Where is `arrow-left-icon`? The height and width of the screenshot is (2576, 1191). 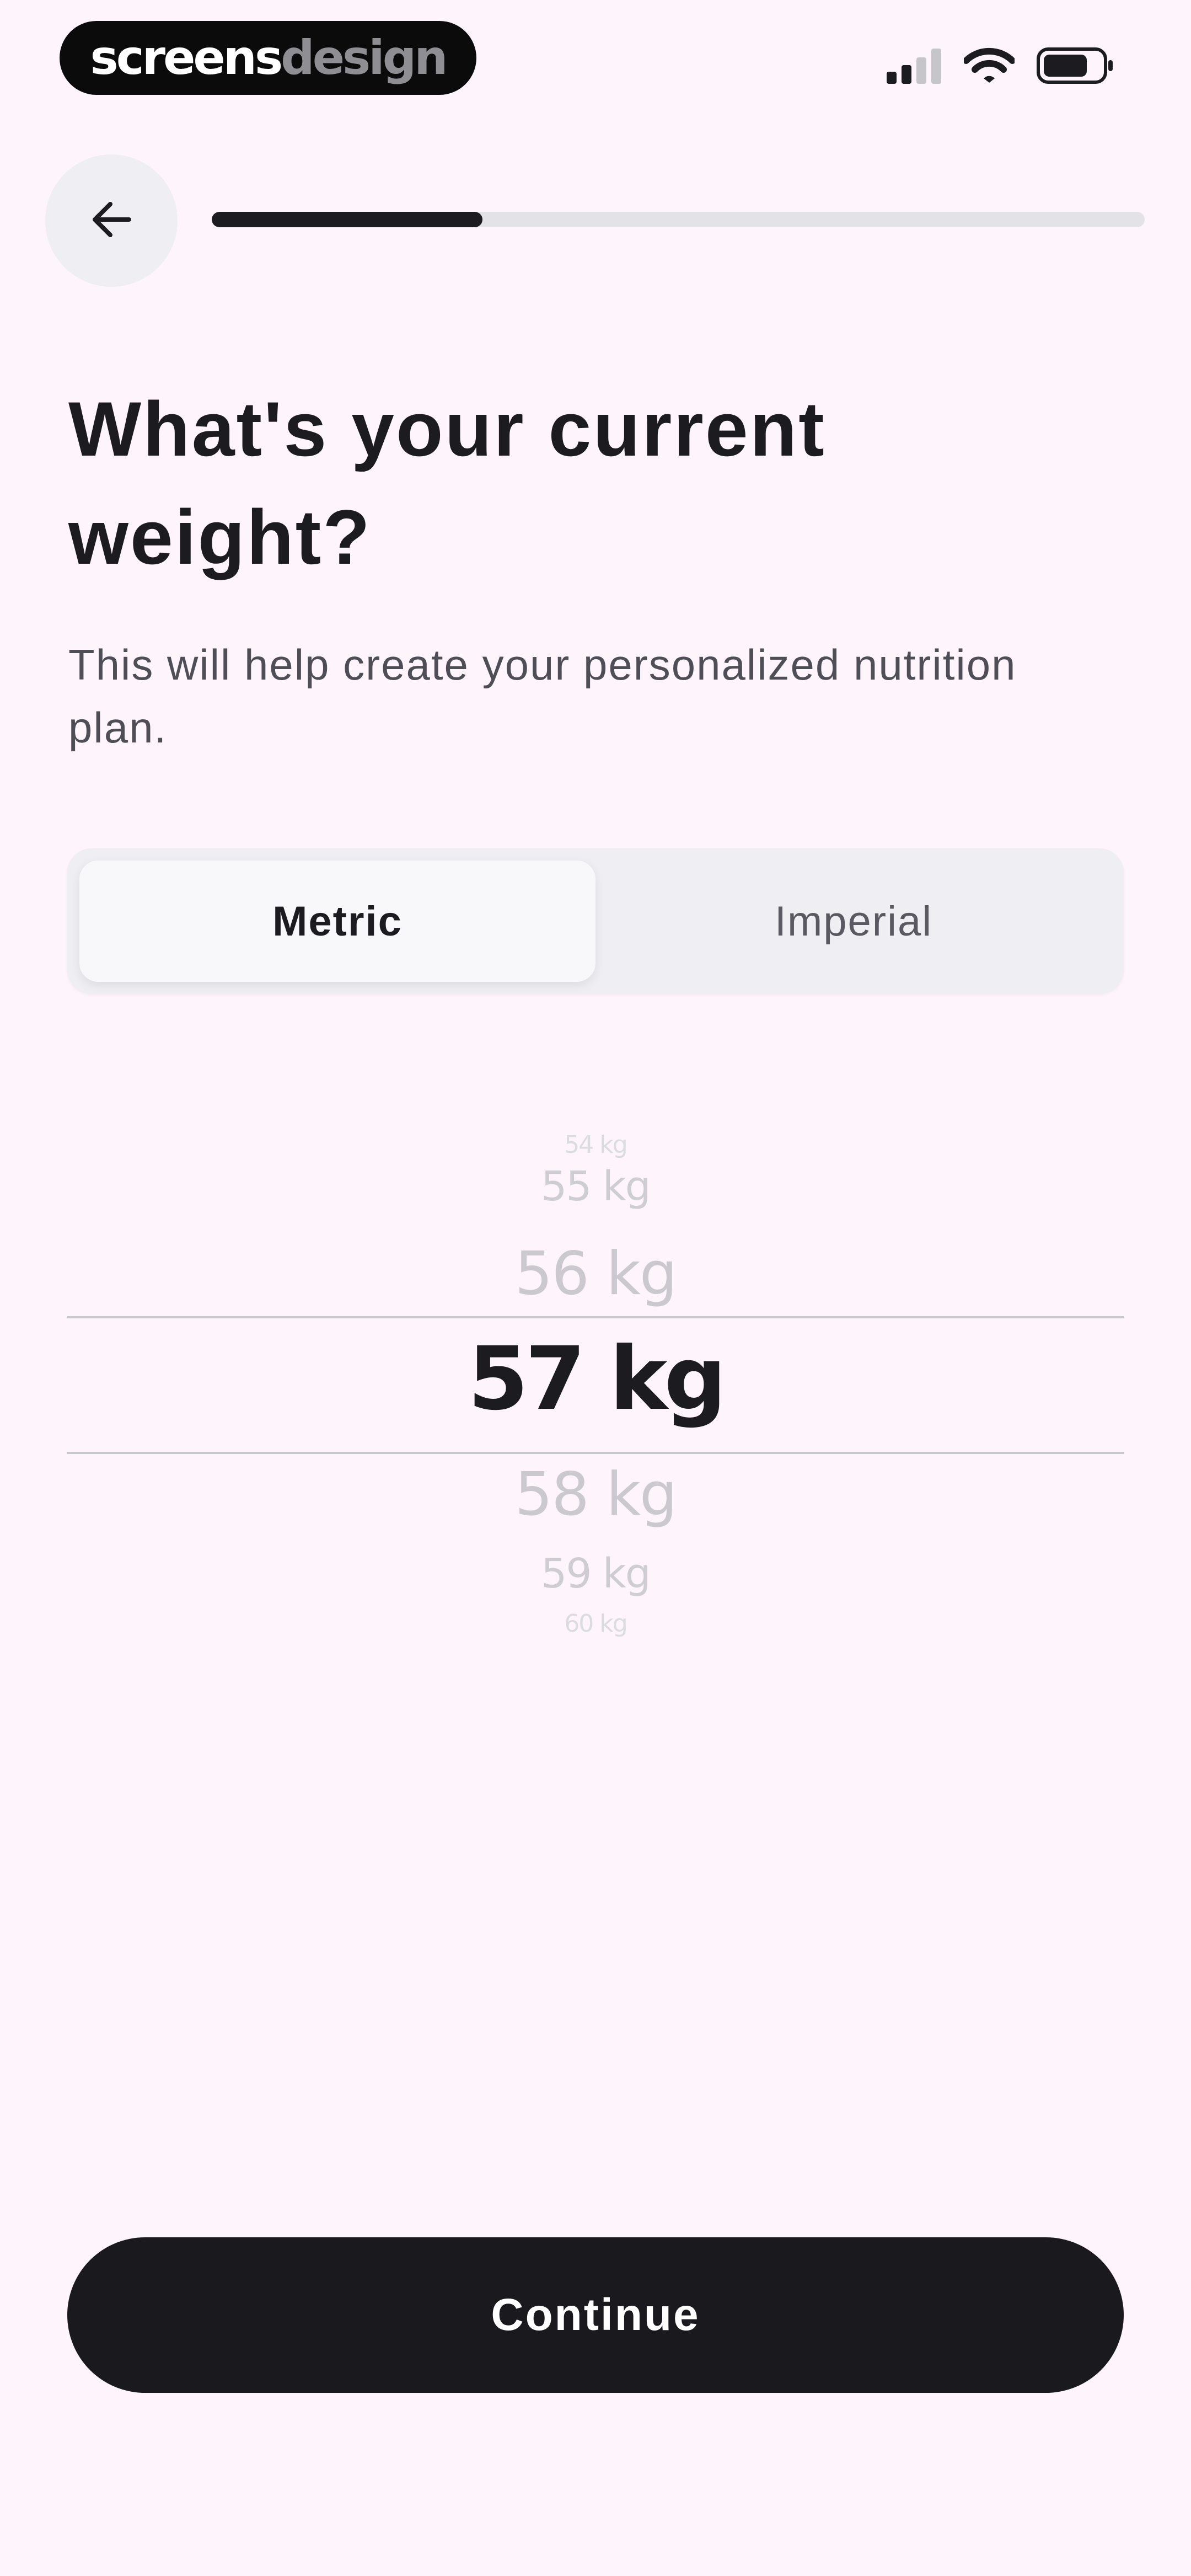
arrow-left-icon is located at coordinates (111, 220).